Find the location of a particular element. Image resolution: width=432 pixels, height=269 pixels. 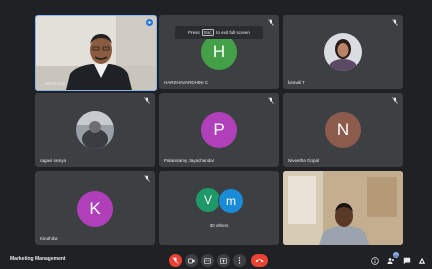

present-icon is located at coordinates (223, 260).